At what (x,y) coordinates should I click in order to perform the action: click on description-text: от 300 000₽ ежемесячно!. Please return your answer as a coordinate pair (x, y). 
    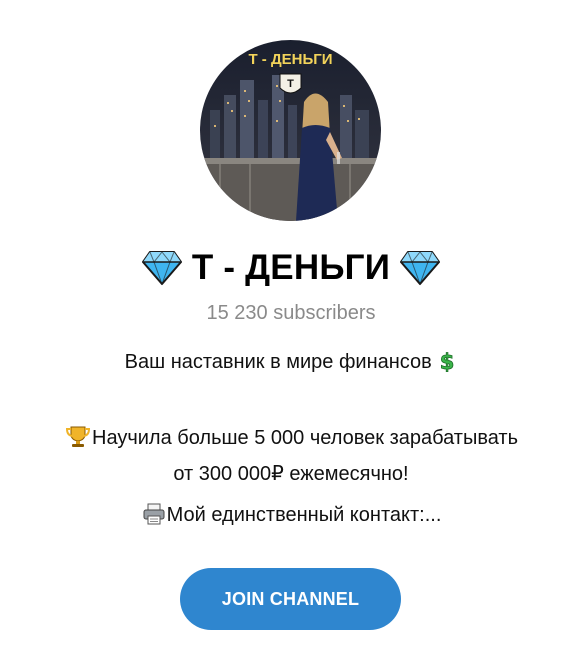
    Looking at the image, I should click on (291, 474).